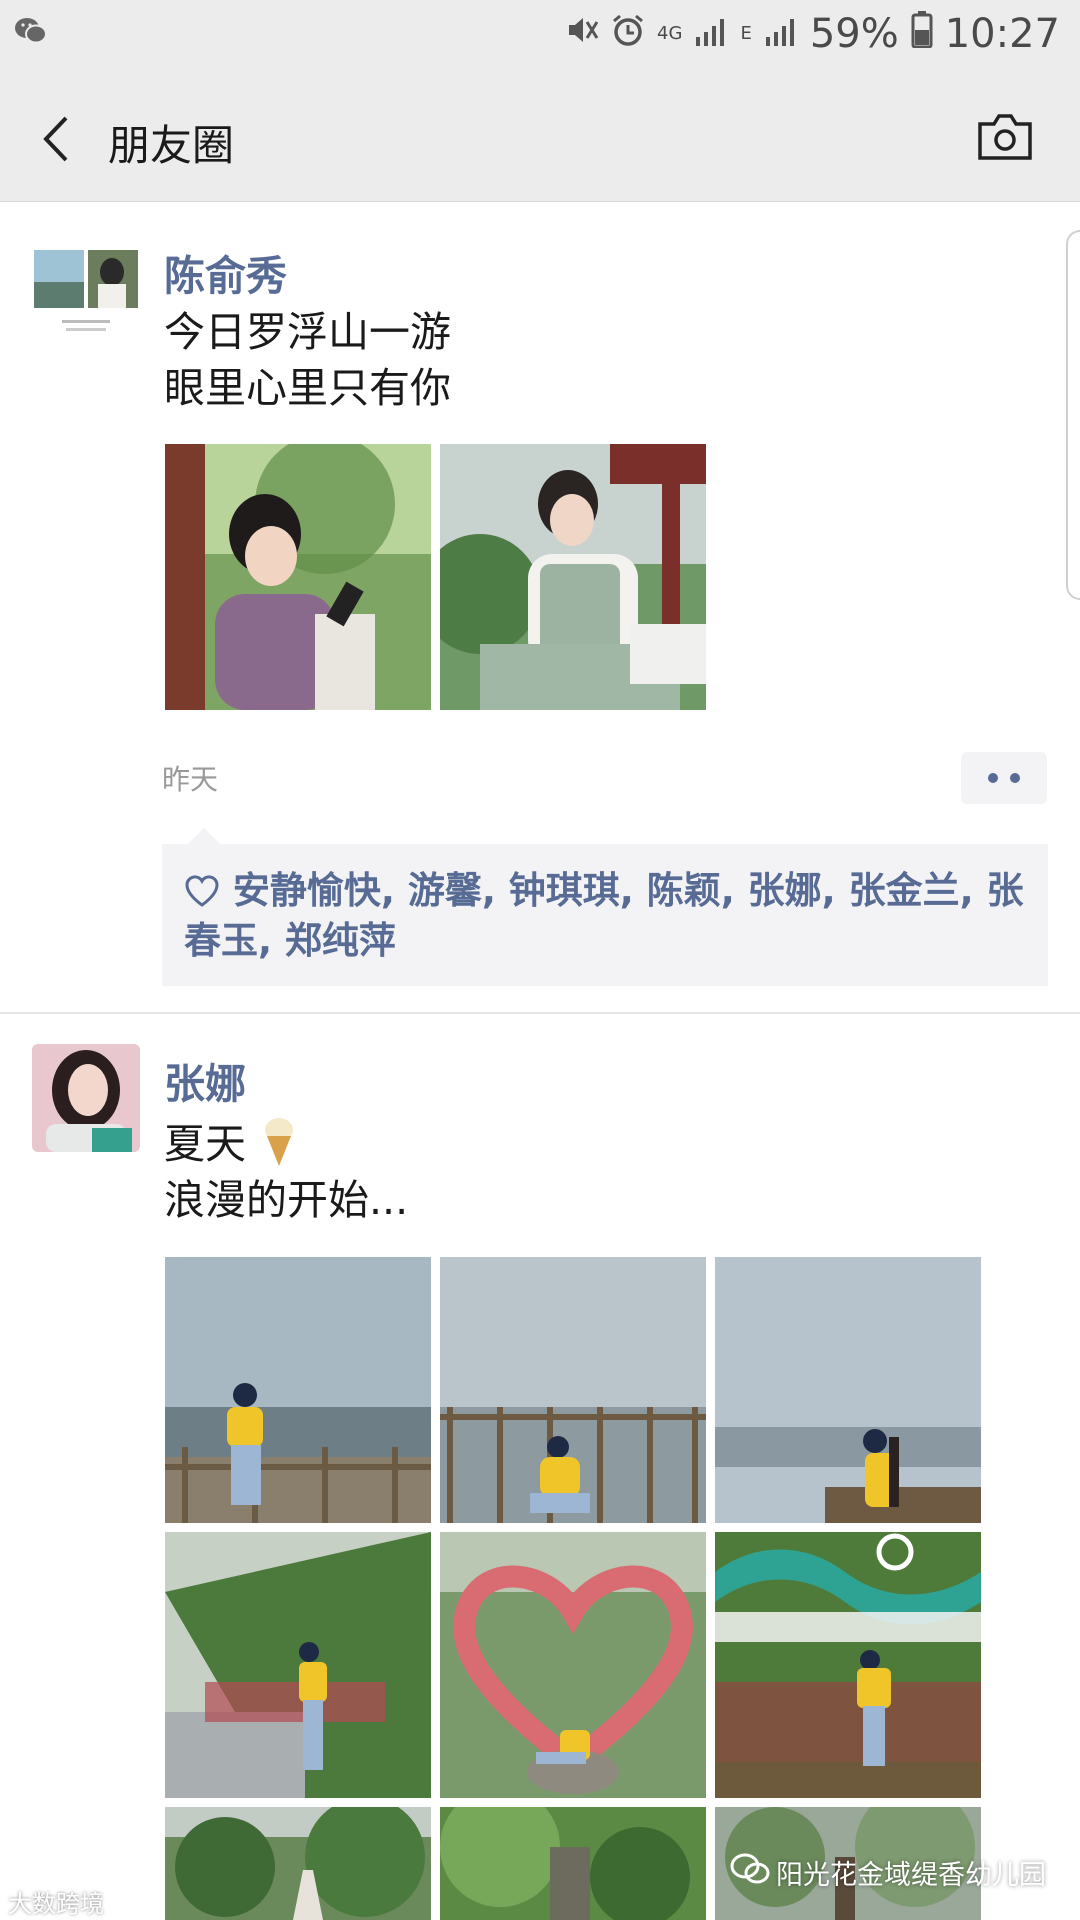  I want to click on wechat-icon, so click(31, 33).